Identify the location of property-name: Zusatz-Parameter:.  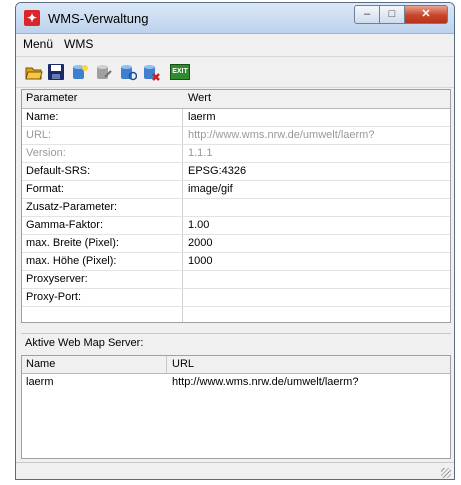
(72, 207).